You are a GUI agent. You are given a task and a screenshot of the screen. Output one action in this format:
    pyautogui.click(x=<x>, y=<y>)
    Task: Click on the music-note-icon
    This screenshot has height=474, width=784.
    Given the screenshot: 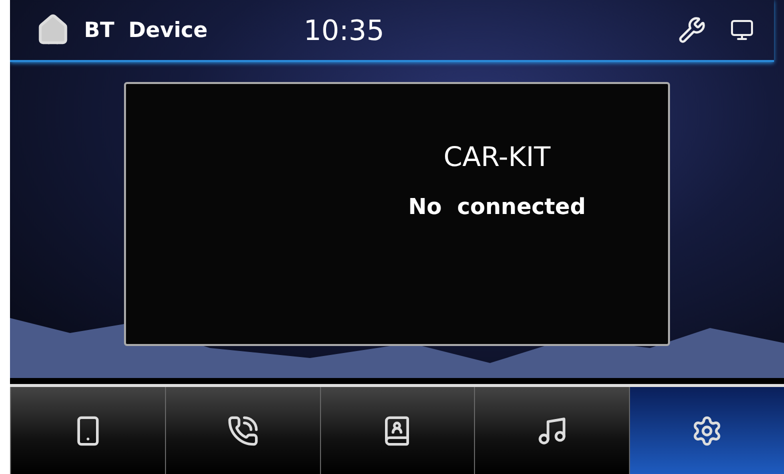 What is the action you would take?
    pyautogui.click(x=552, y=430)
    